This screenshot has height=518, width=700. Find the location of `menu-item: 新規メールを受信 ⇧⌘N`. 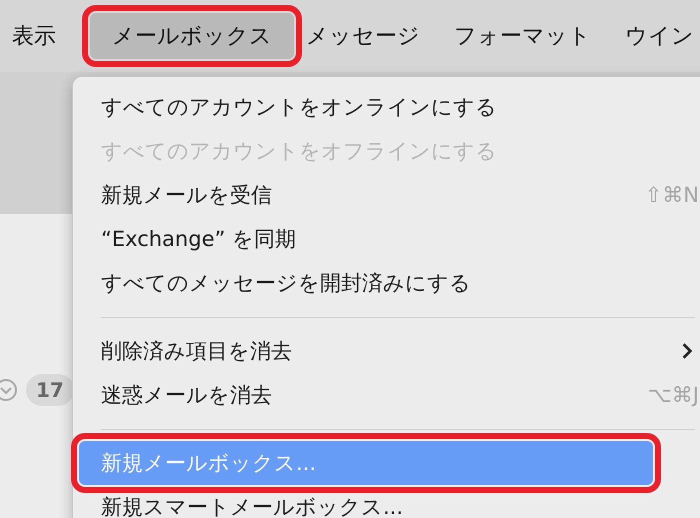

menu-item: 新規メールを受信 ⇧⌘N is located at coordinates (389, 195).